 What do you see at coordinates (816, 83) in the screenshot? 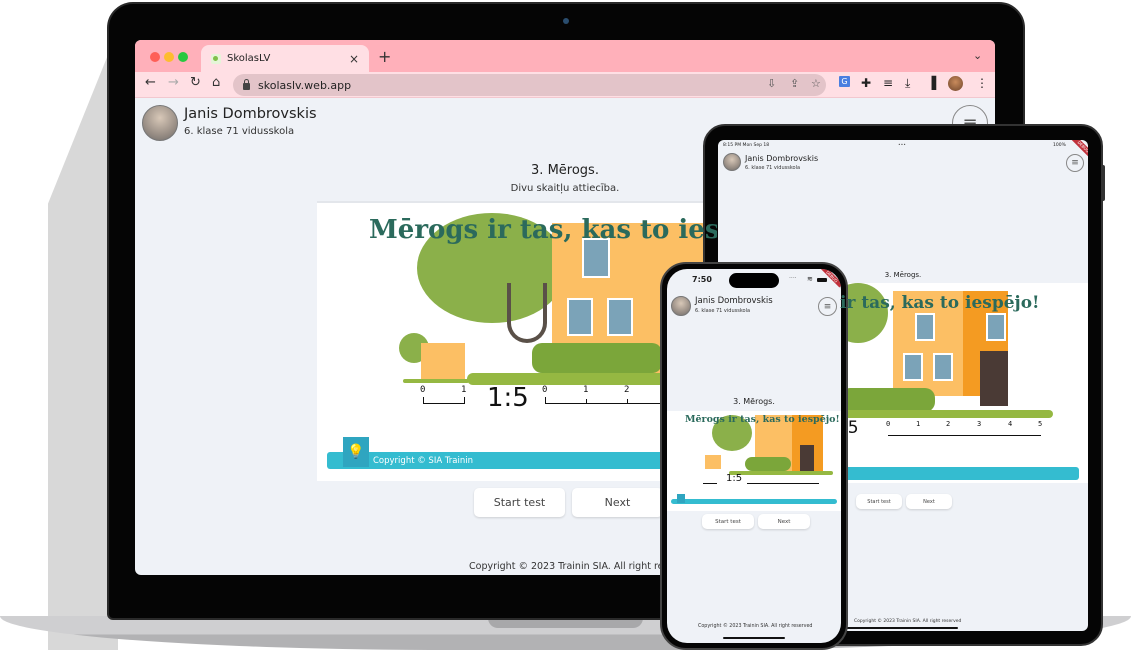
I see `bookmark-star-icon: ☆` at bounding box center [816, 83].